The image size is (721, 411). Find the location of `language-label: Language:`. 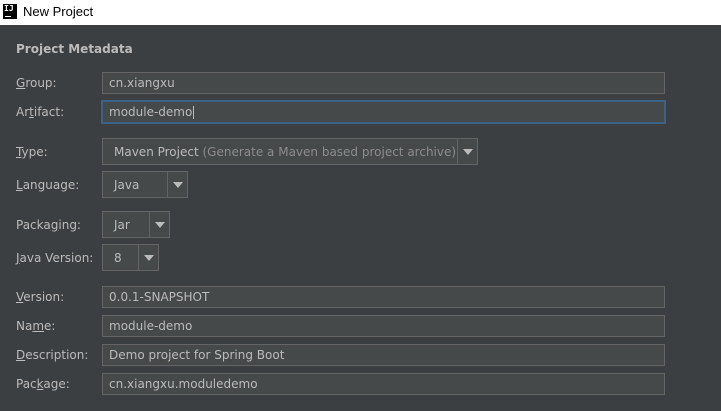

language-label: Language: is located at coordinates (48, 185).